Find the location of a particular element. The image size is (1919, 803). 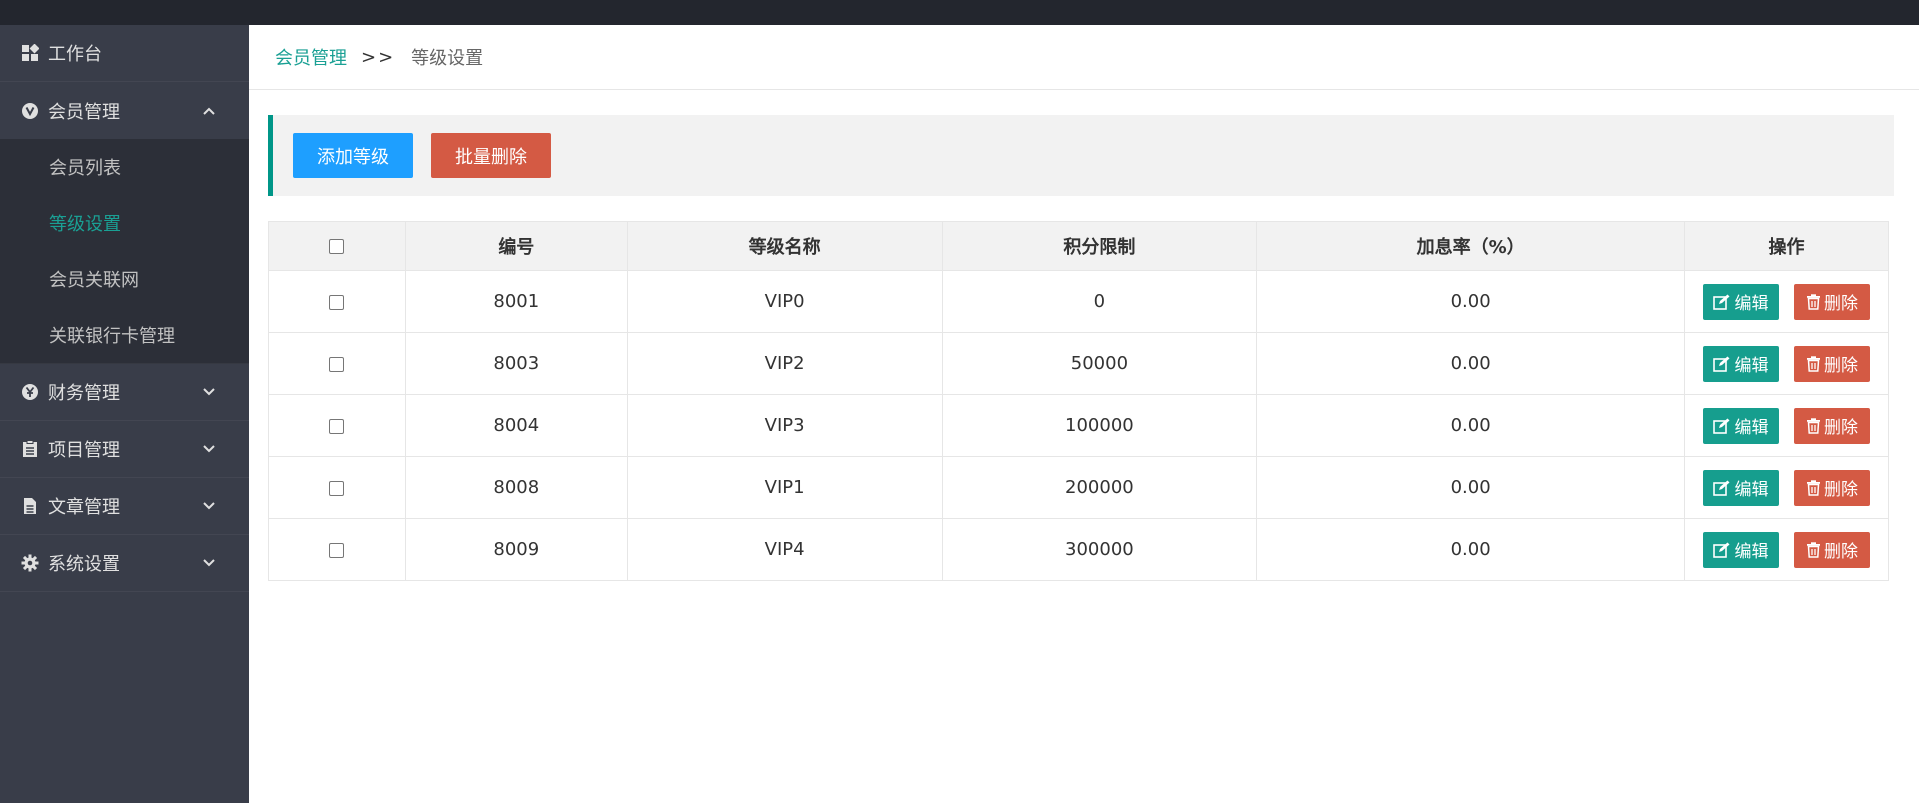

dashboard-icon is located at coordinates (30, 53).